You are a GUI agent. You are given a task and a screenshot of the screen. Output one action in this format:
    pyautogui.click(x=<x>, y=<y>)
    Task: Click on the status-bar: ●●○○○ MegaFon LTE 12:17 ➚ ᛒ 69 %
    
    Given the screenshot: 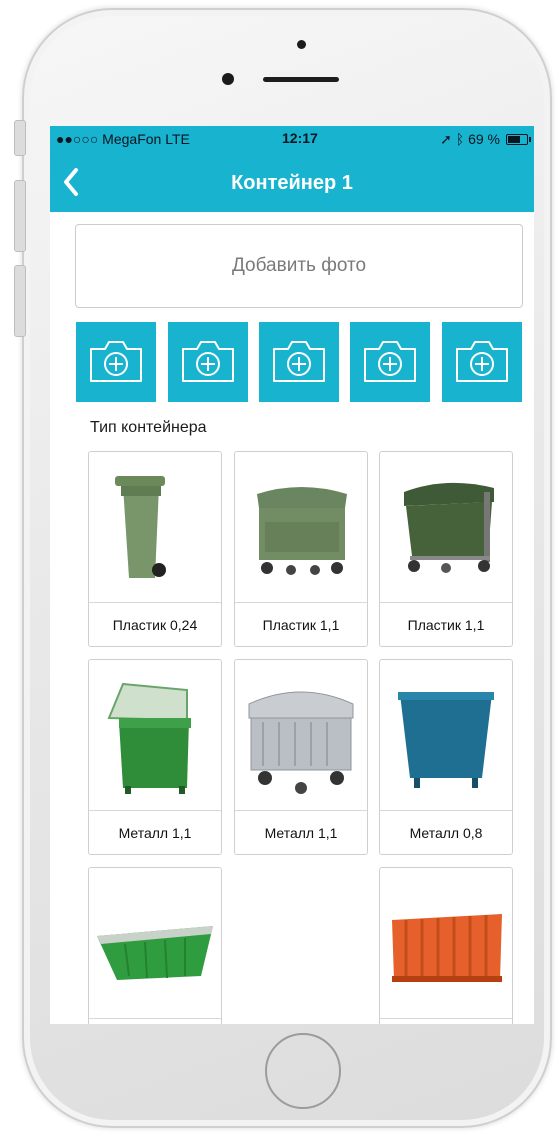 What is the action you would take?
    pyautogui.click(x=292, y=139)
    